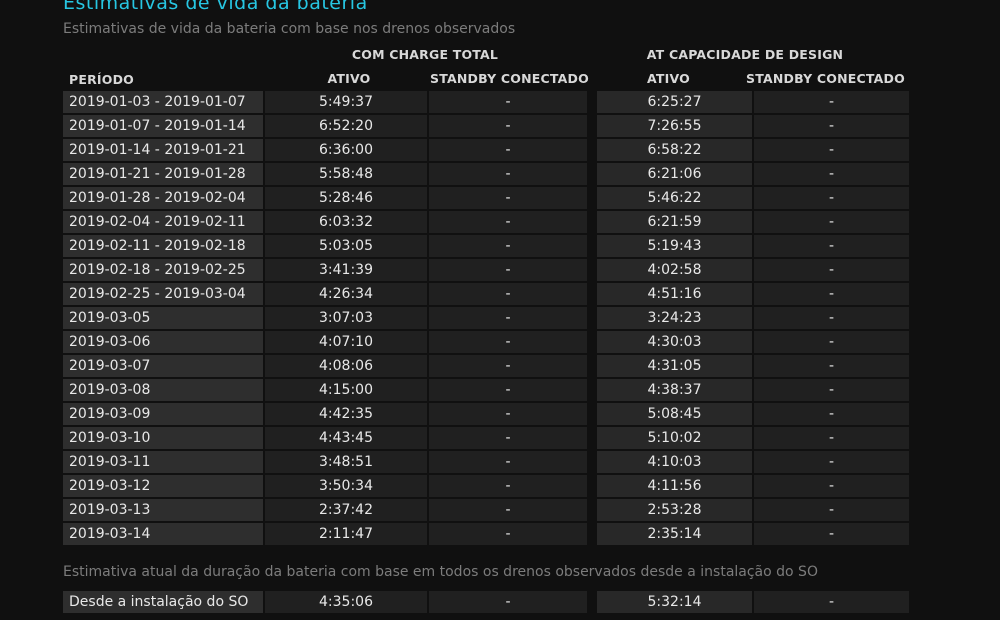 The height and width of the screenshot is (620, 1000). Describe the element at coordinates (163, 343) in the screenshot. I see `period-cell: 2019-03-06` at that location.